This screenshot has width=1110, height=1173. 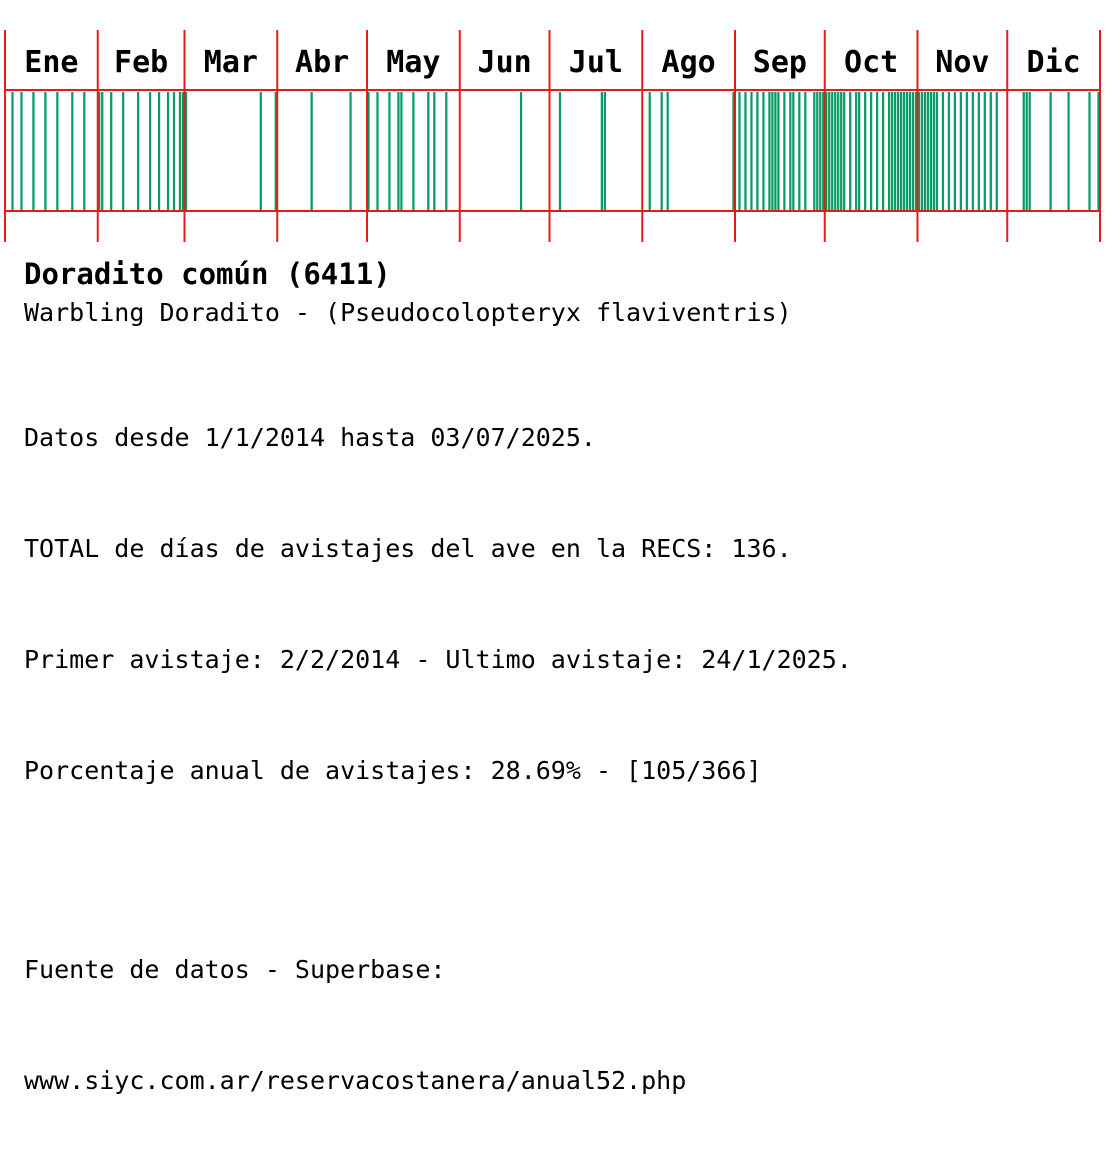 What do you see at coordinates (505, 62) in the screenshot?
I see `month-label-jun: Jun` at bounding box center [505, 62].